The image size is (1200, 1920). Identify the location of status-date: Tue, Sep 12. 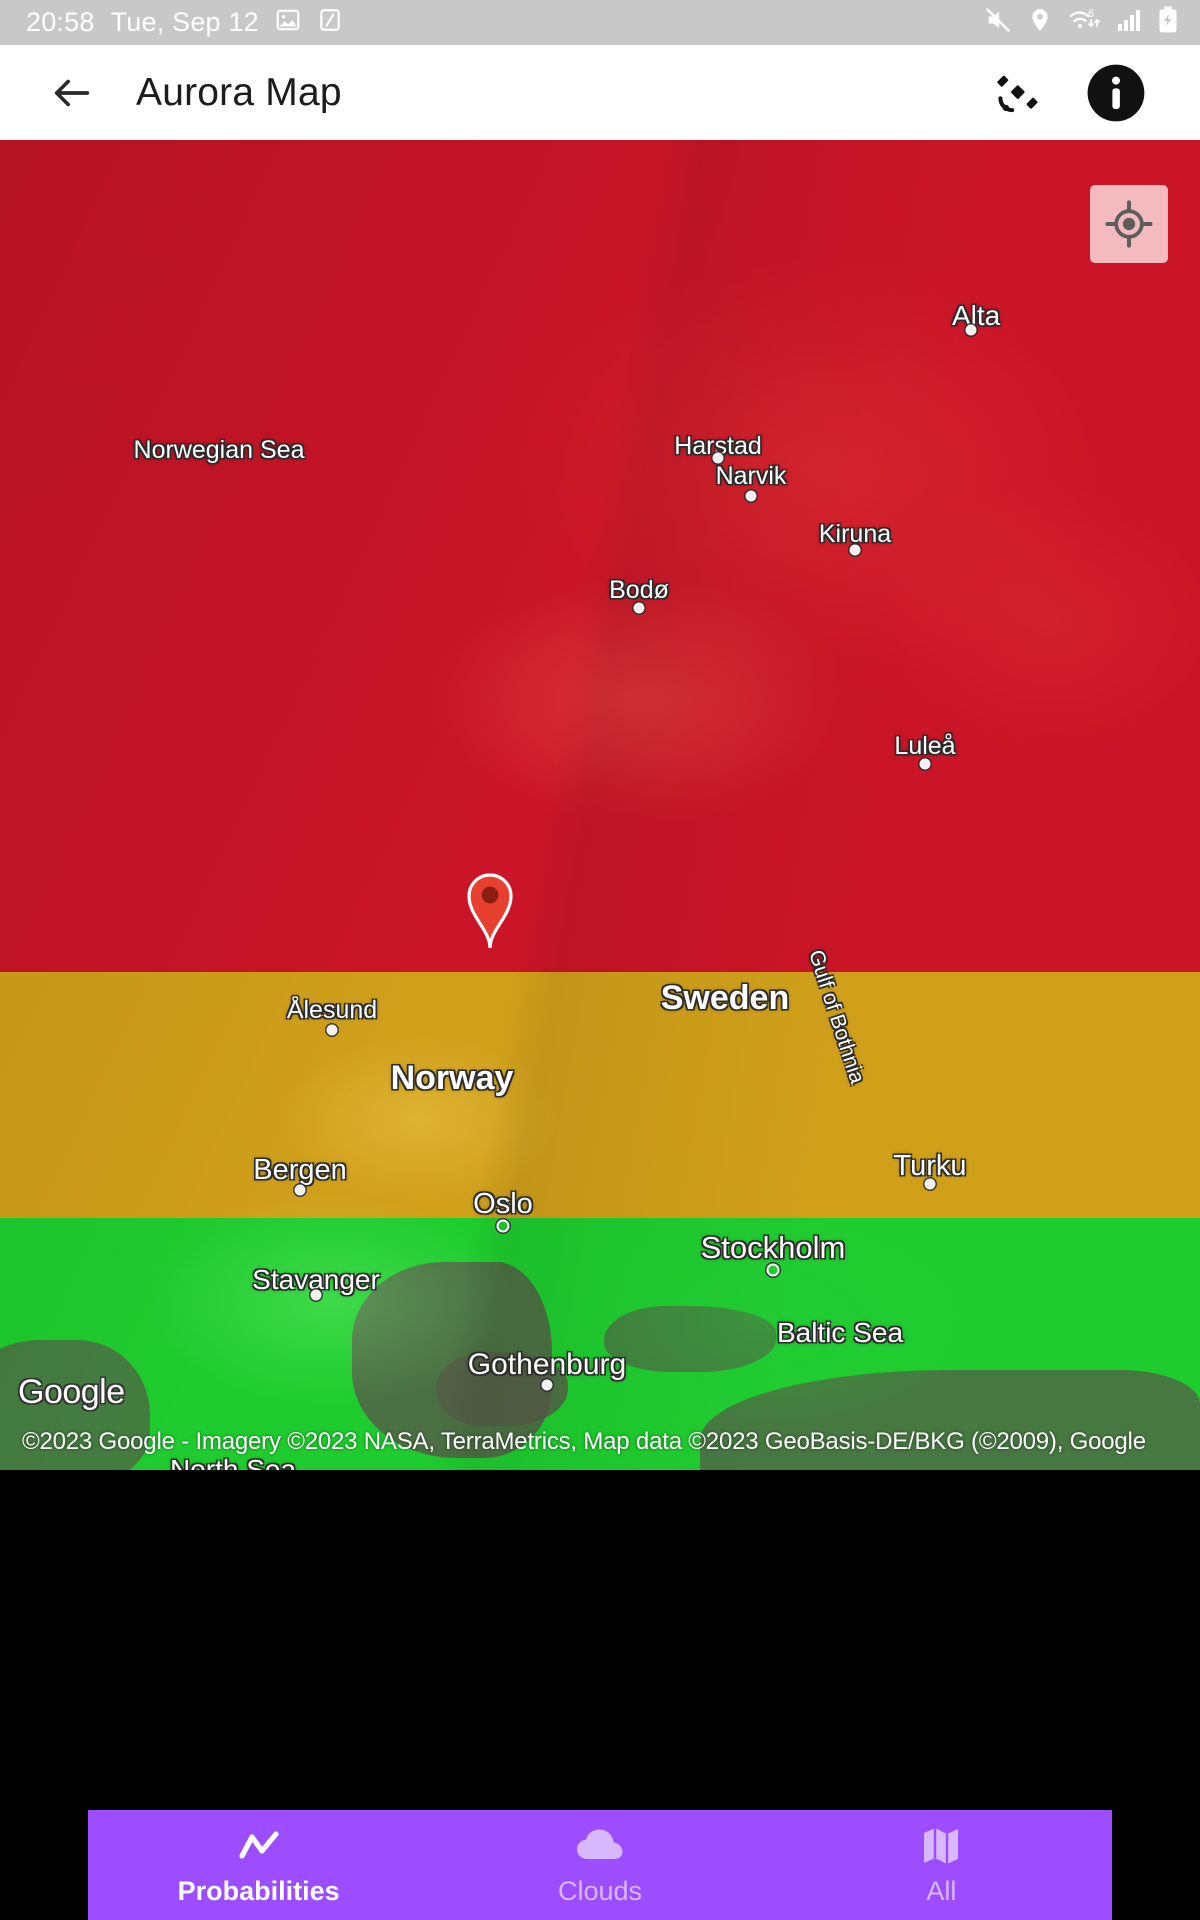
(184, 22).